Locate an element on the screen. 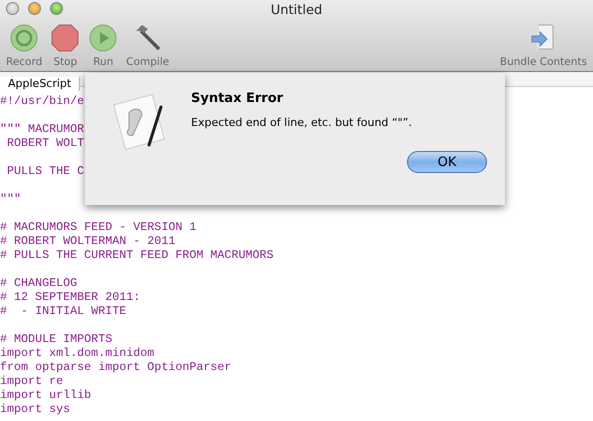 The width and height of the screenshot is (593, 421). code-line: PULLS THE C is located at coordinates (45, 171).